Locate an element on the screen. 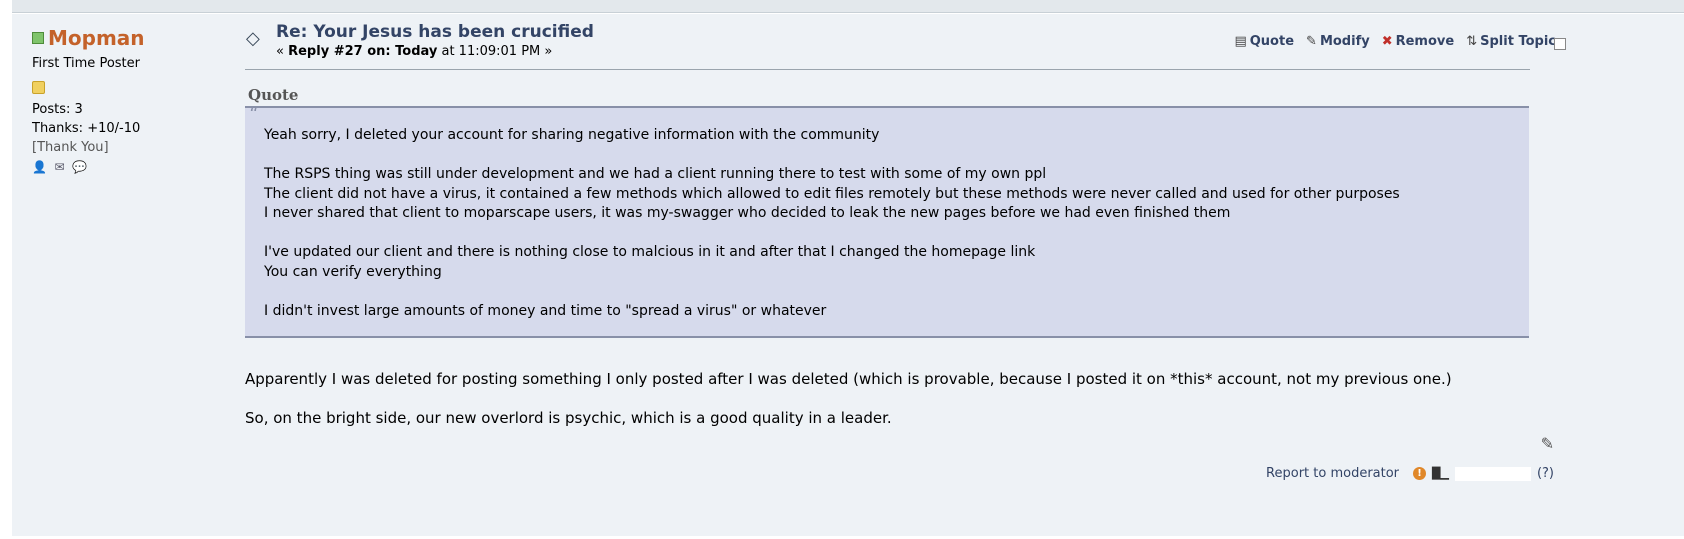 The image size is (1684, 539). split-topic-label: Split Topic is located at coordinates (1518, 41).